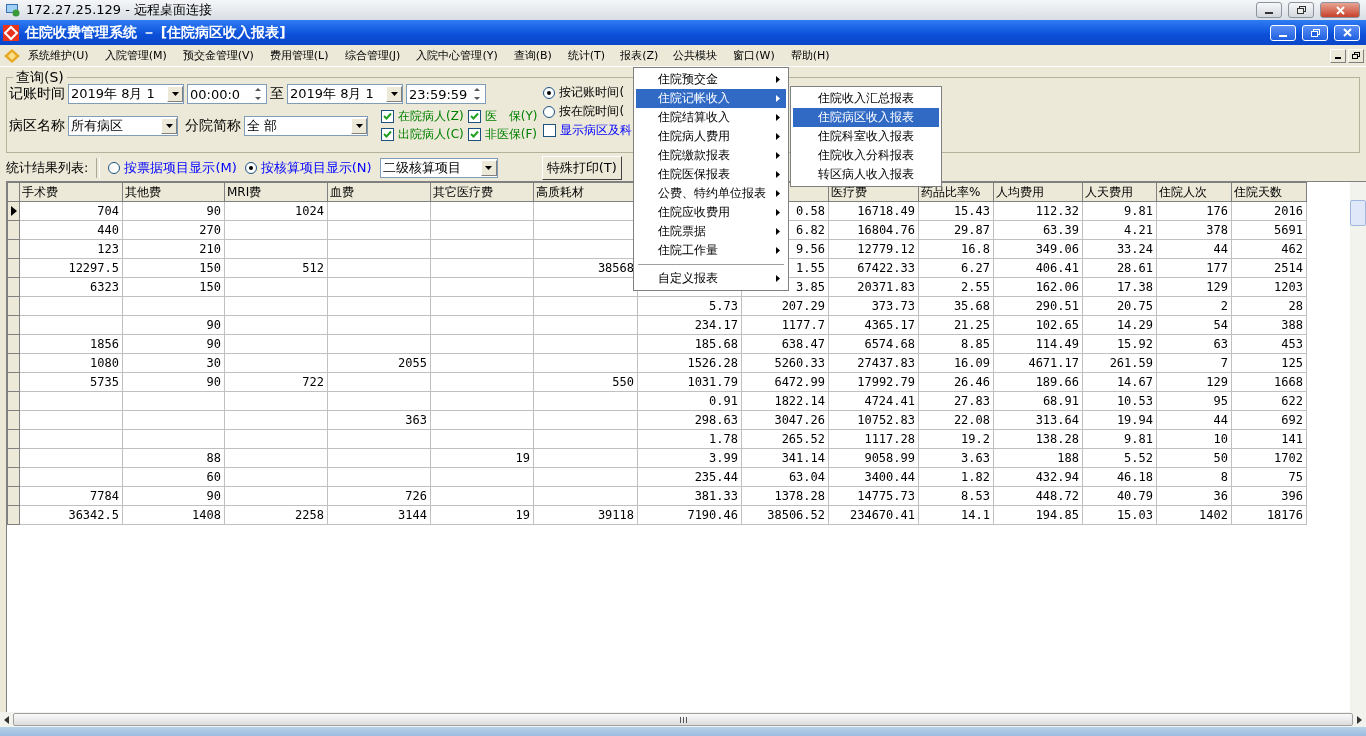  What do you see at coordinates (11, 32) in the screenshot?
I see `app-logo-icon` at bounding box center [11, 32].